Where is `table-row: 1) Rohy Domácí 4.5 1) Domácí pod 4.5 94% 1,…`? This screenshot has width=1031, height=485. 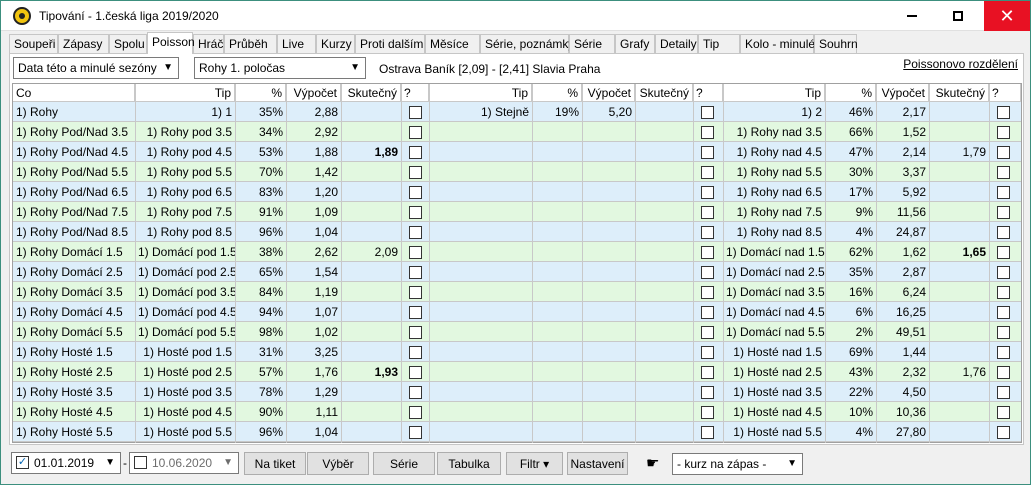
table-row: 1) Rohy Domácí 4.5 1) Domácí pod 4.5 94% 1,… is located at coordinates (517, 312).